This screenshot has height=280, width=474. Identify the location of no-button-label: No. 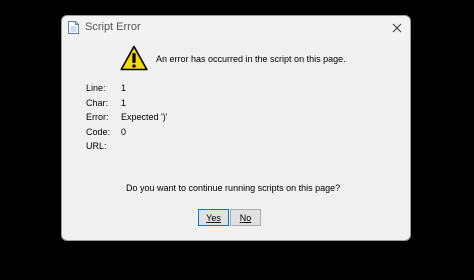
(245, 217).